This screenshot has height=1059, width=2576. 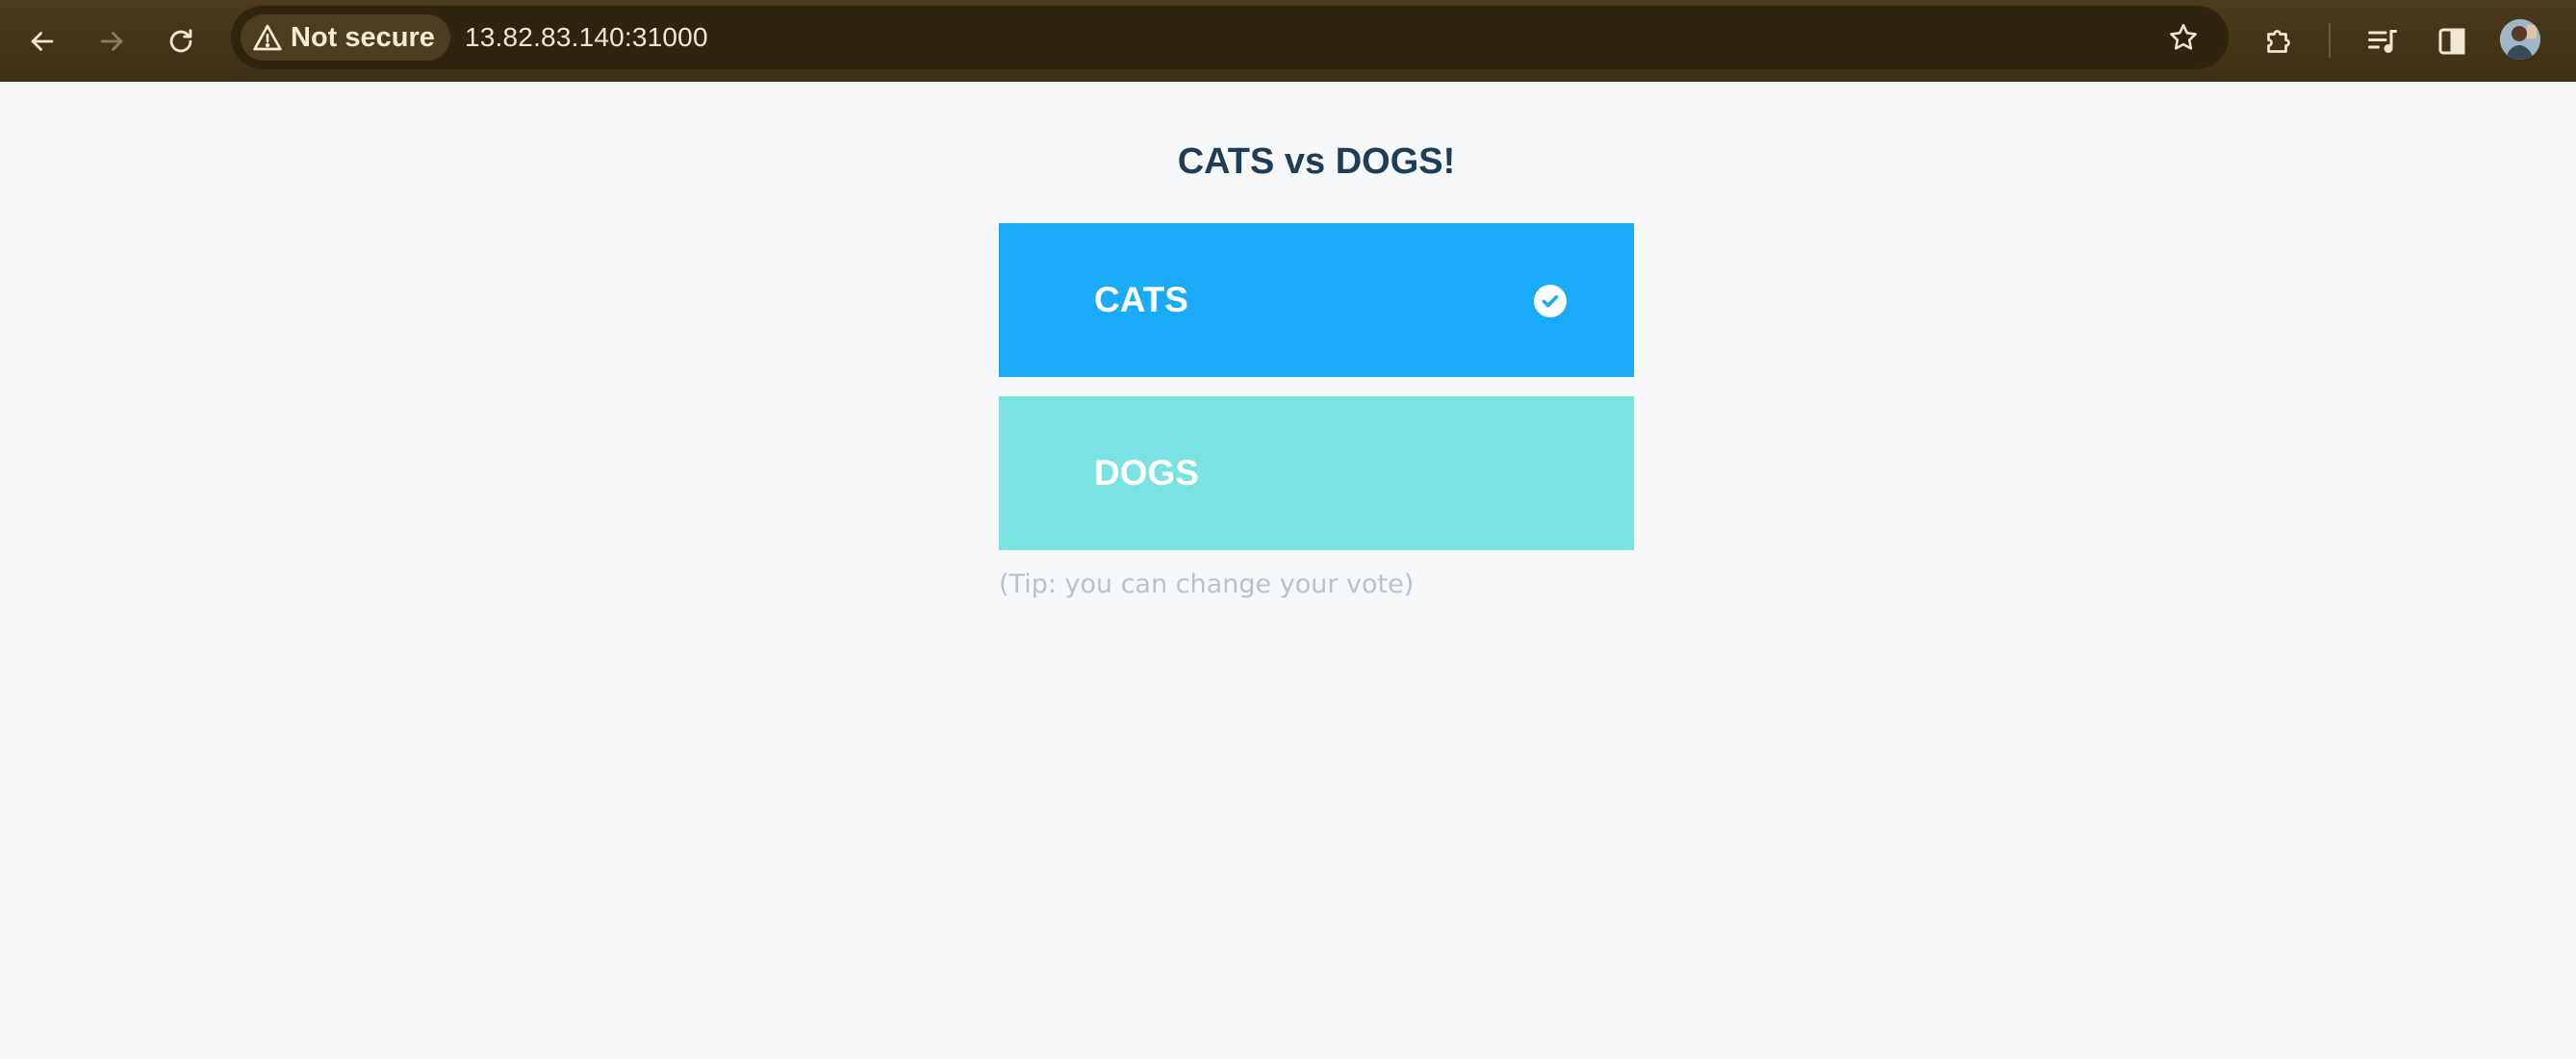 I want to click on security-indicator: Not secure, so click(x=345, y=37).